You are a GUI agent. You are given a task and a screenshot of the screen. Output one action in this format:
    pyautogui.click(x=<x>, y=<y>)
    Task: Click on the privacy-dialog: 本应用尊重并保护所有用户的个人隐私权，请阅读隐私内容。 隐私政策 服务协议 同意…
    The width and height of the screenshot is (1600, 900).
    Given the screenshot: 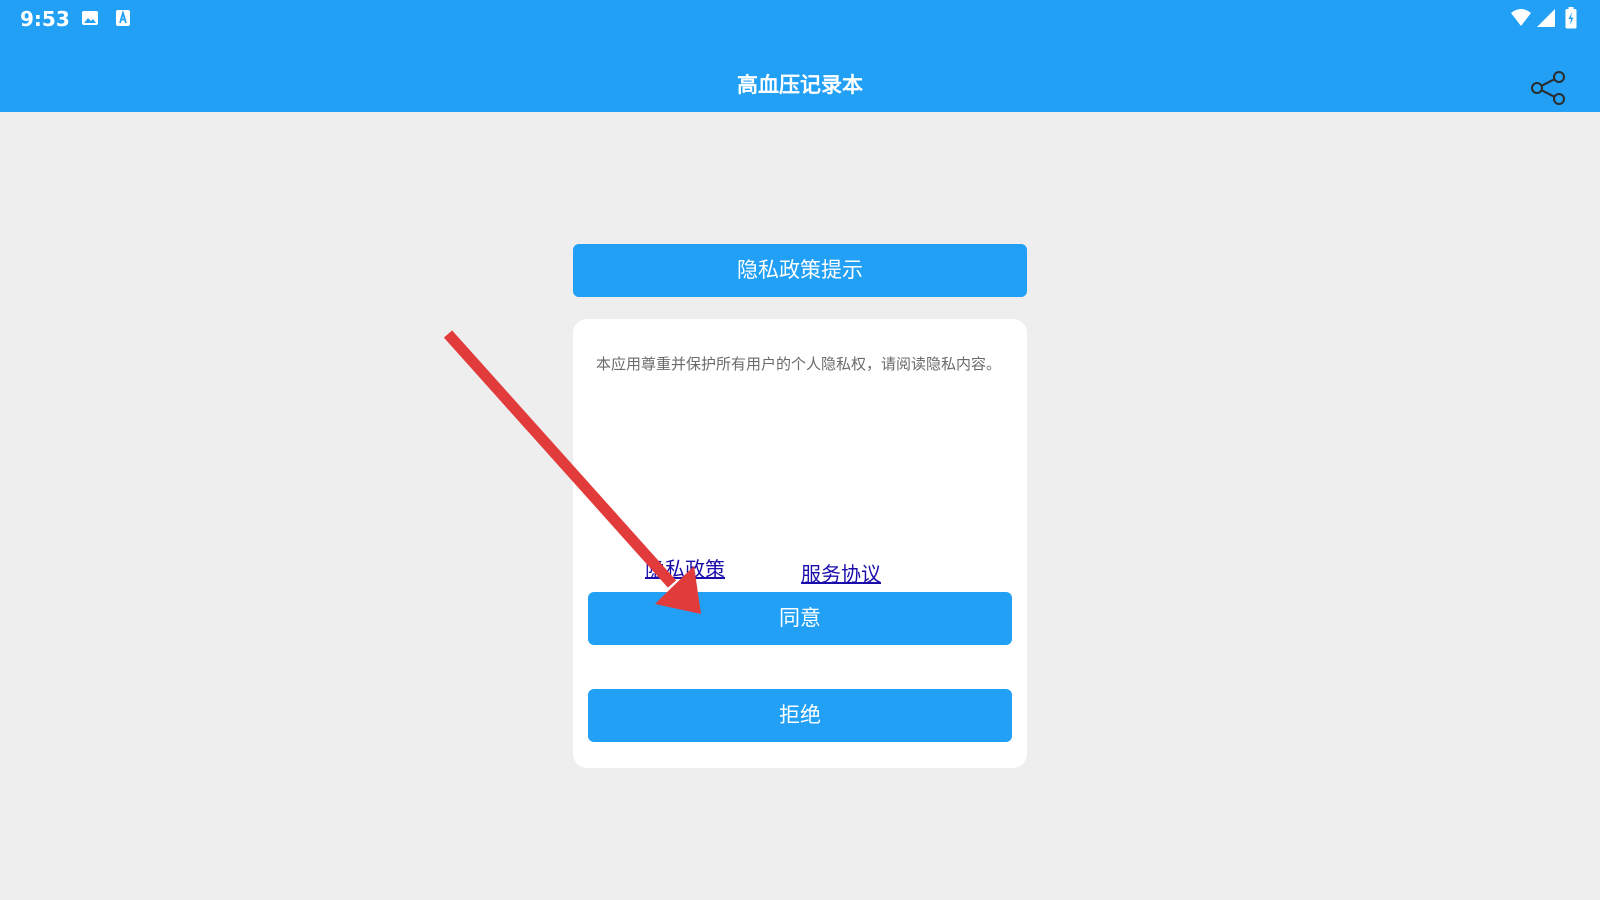 What is the action you would take?
    pyautogui.click(x=800, y=543)
    